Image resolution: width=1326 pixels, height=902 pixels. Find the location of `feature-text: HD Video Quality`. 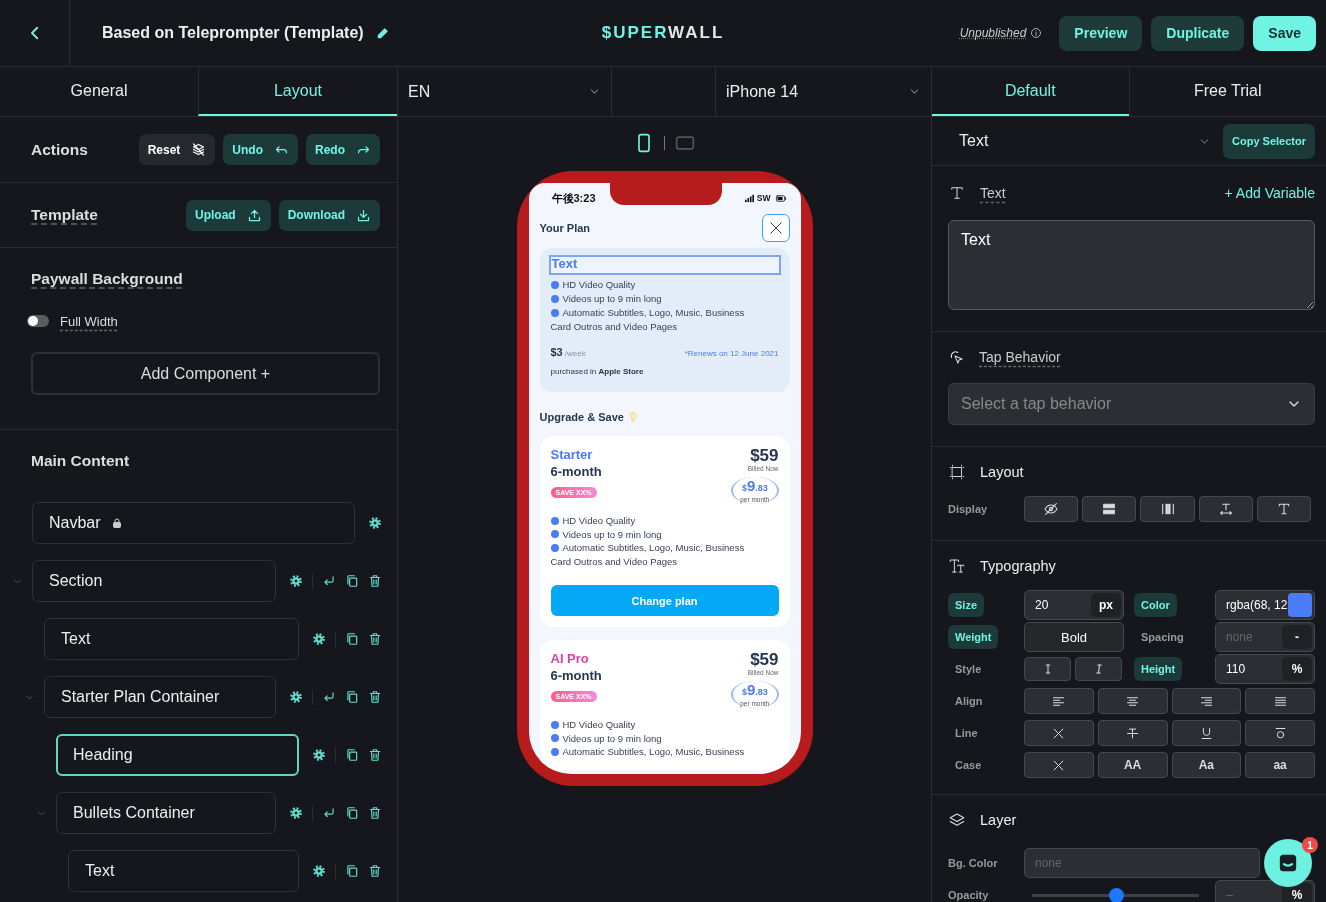

feature-text: HD Video Quality is located at coordinates (653, 285).